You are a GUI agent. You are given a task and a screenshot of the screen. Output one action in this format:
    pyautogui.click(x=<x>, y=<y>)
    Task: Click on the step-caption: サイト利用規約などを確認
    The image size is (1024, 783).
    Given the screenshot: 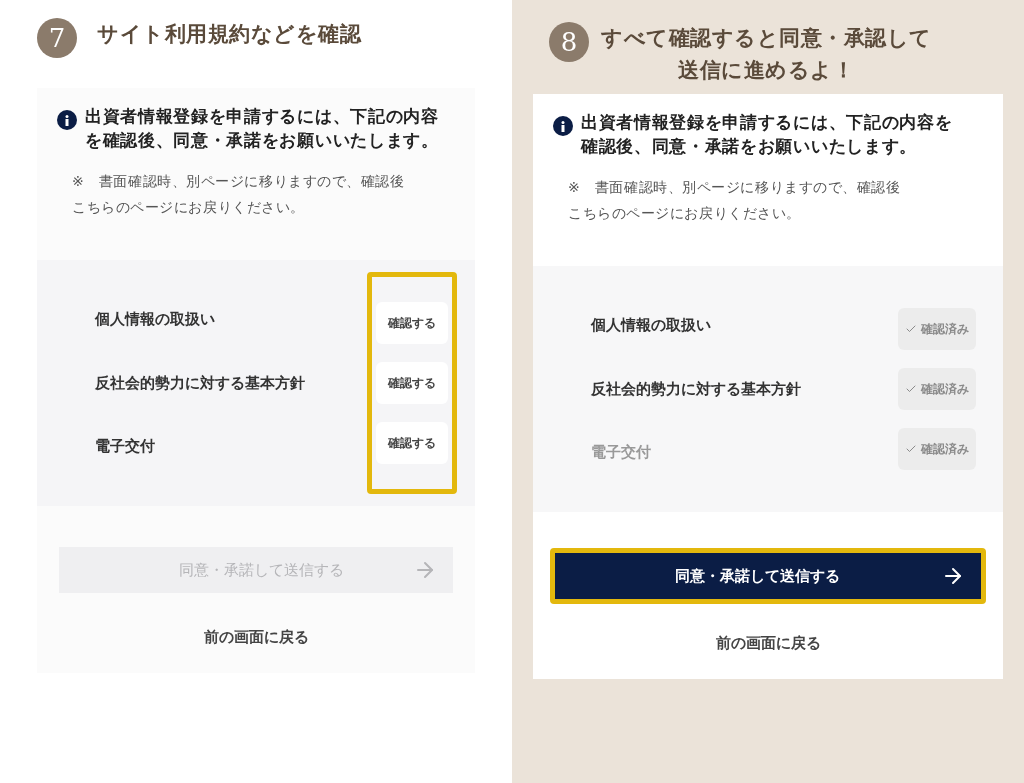 What is the action you would take?
    pyautogui.click(x=229, y=34)
    